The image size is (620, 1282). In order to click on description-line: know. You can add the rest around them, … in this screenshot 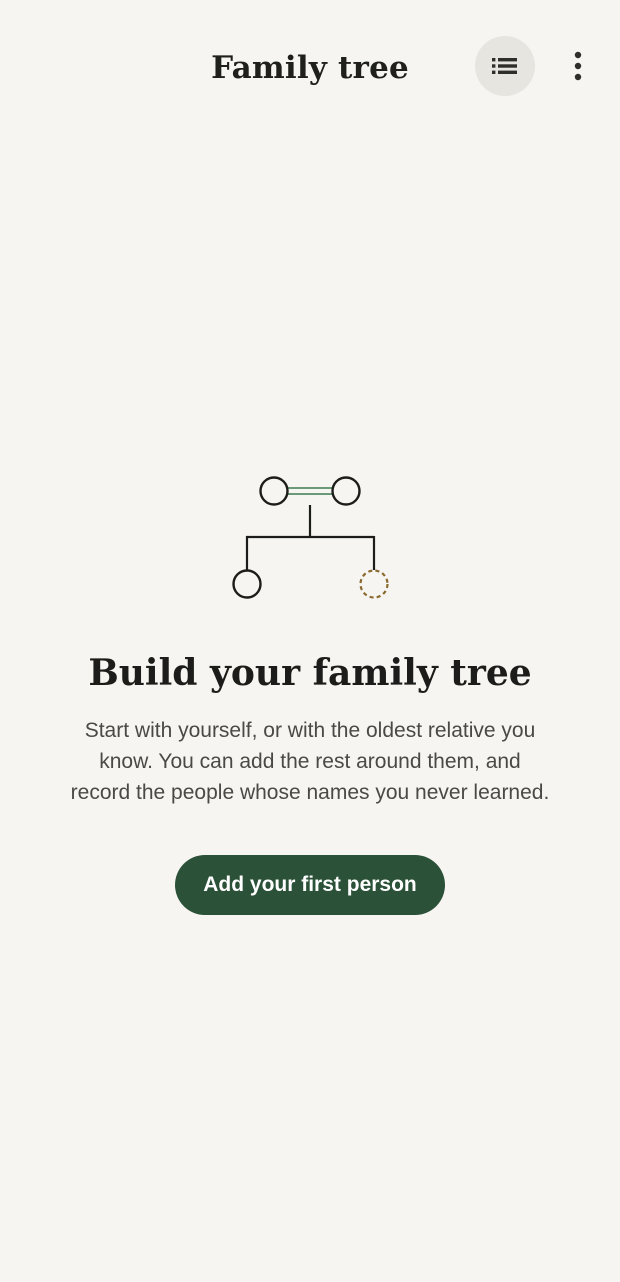, I will do `click(310, 761)`.